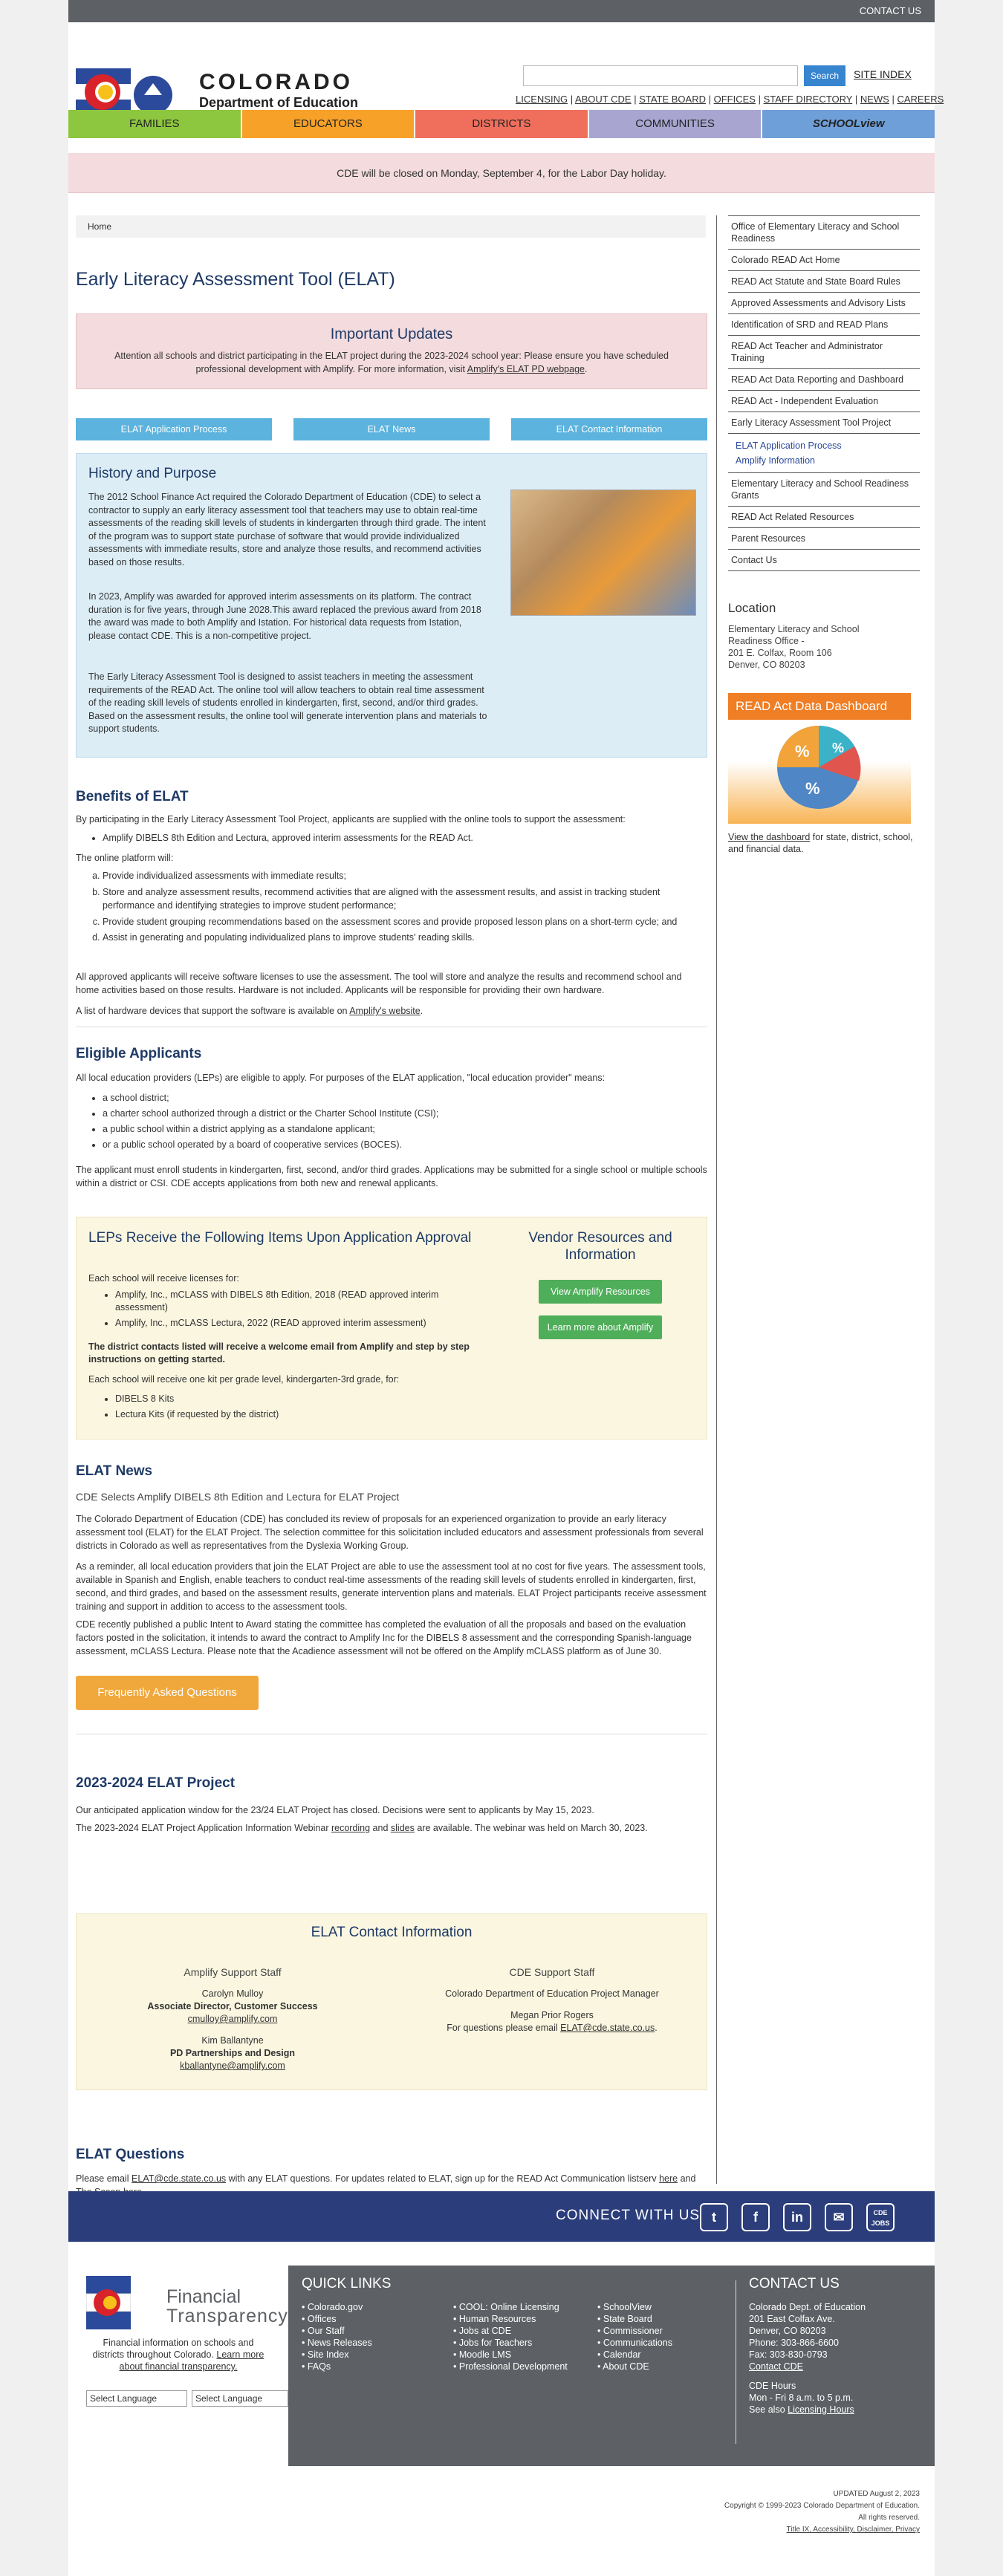 The image size is (1003, 2576). Describe the element at coordinates (337, 2366) in the screenshot. I see `footer-link: FAQs` at that location.